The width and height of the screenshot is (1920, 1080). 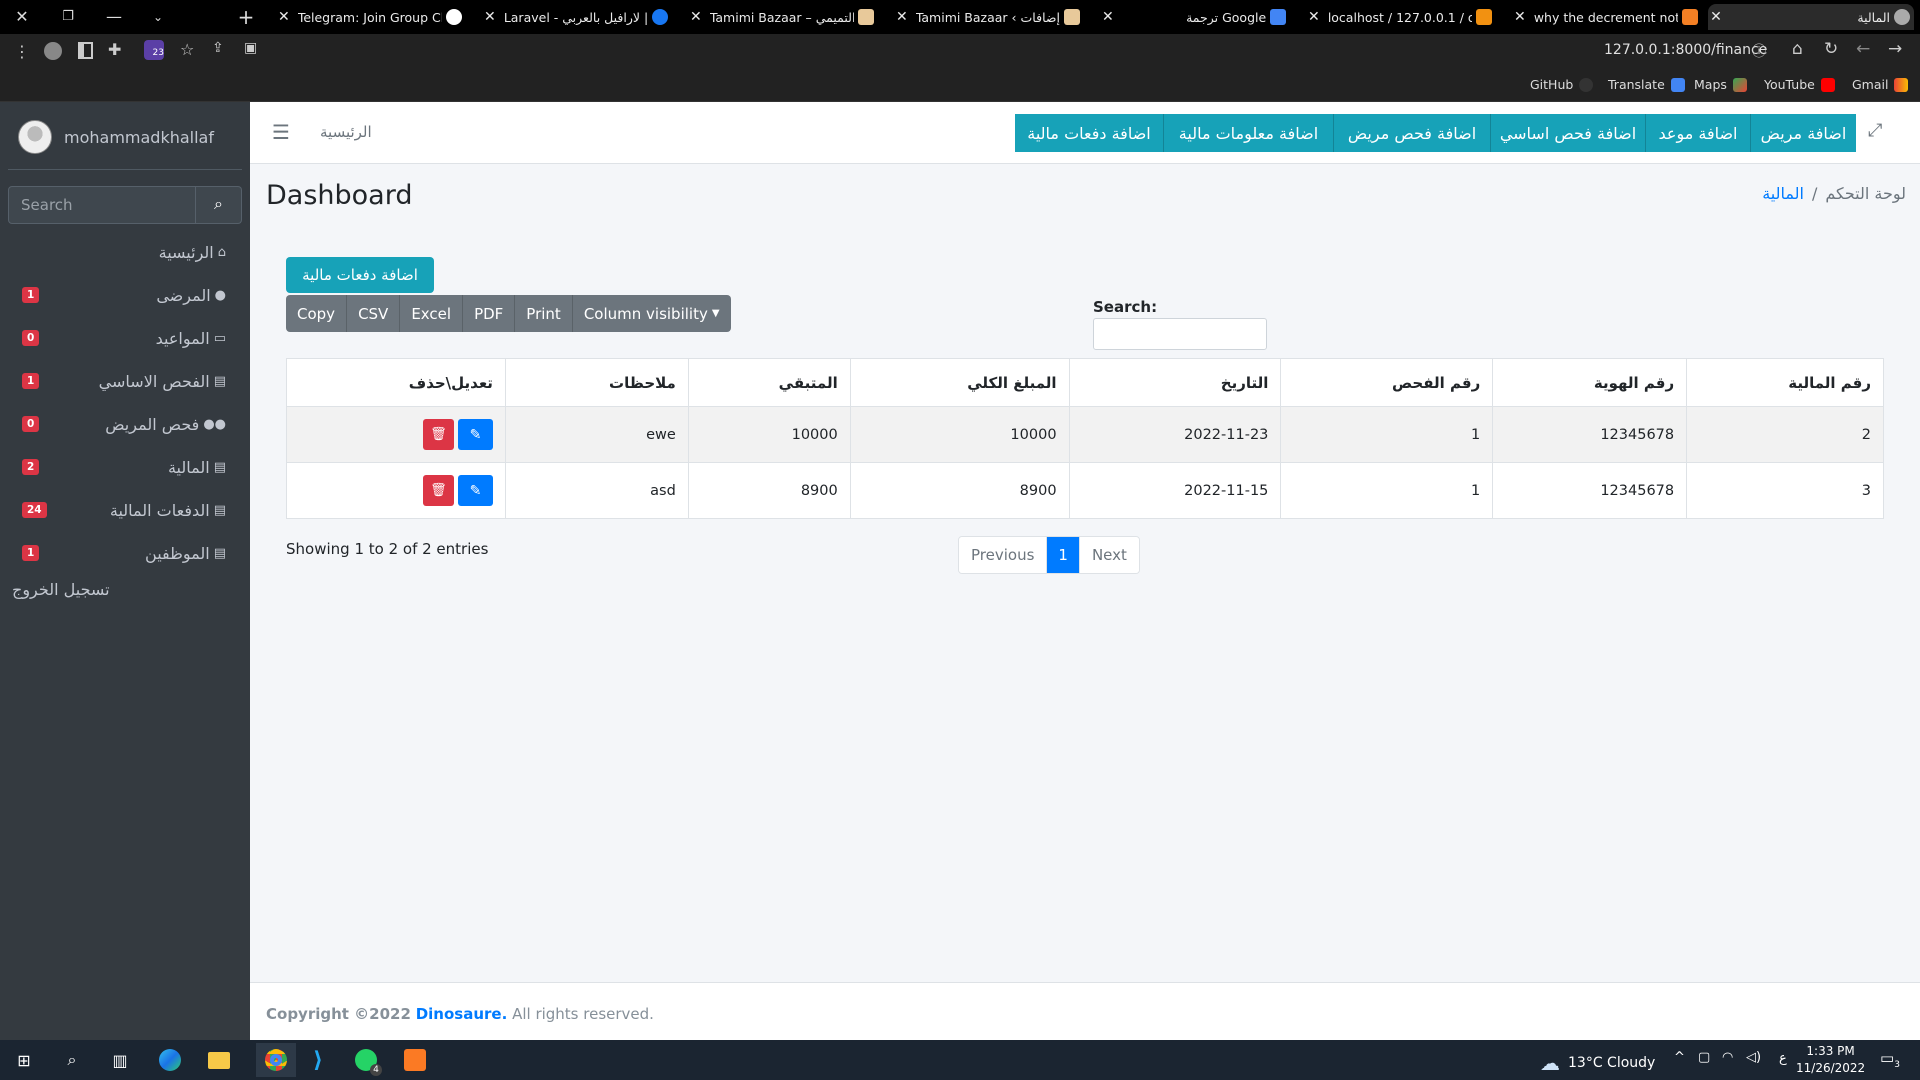 What do you see at coordinates (125, 424) in the screenshot?
I see `sidebar-item-patient-exam: ●● فحص المريض 0` at bounding box center [125, 424].